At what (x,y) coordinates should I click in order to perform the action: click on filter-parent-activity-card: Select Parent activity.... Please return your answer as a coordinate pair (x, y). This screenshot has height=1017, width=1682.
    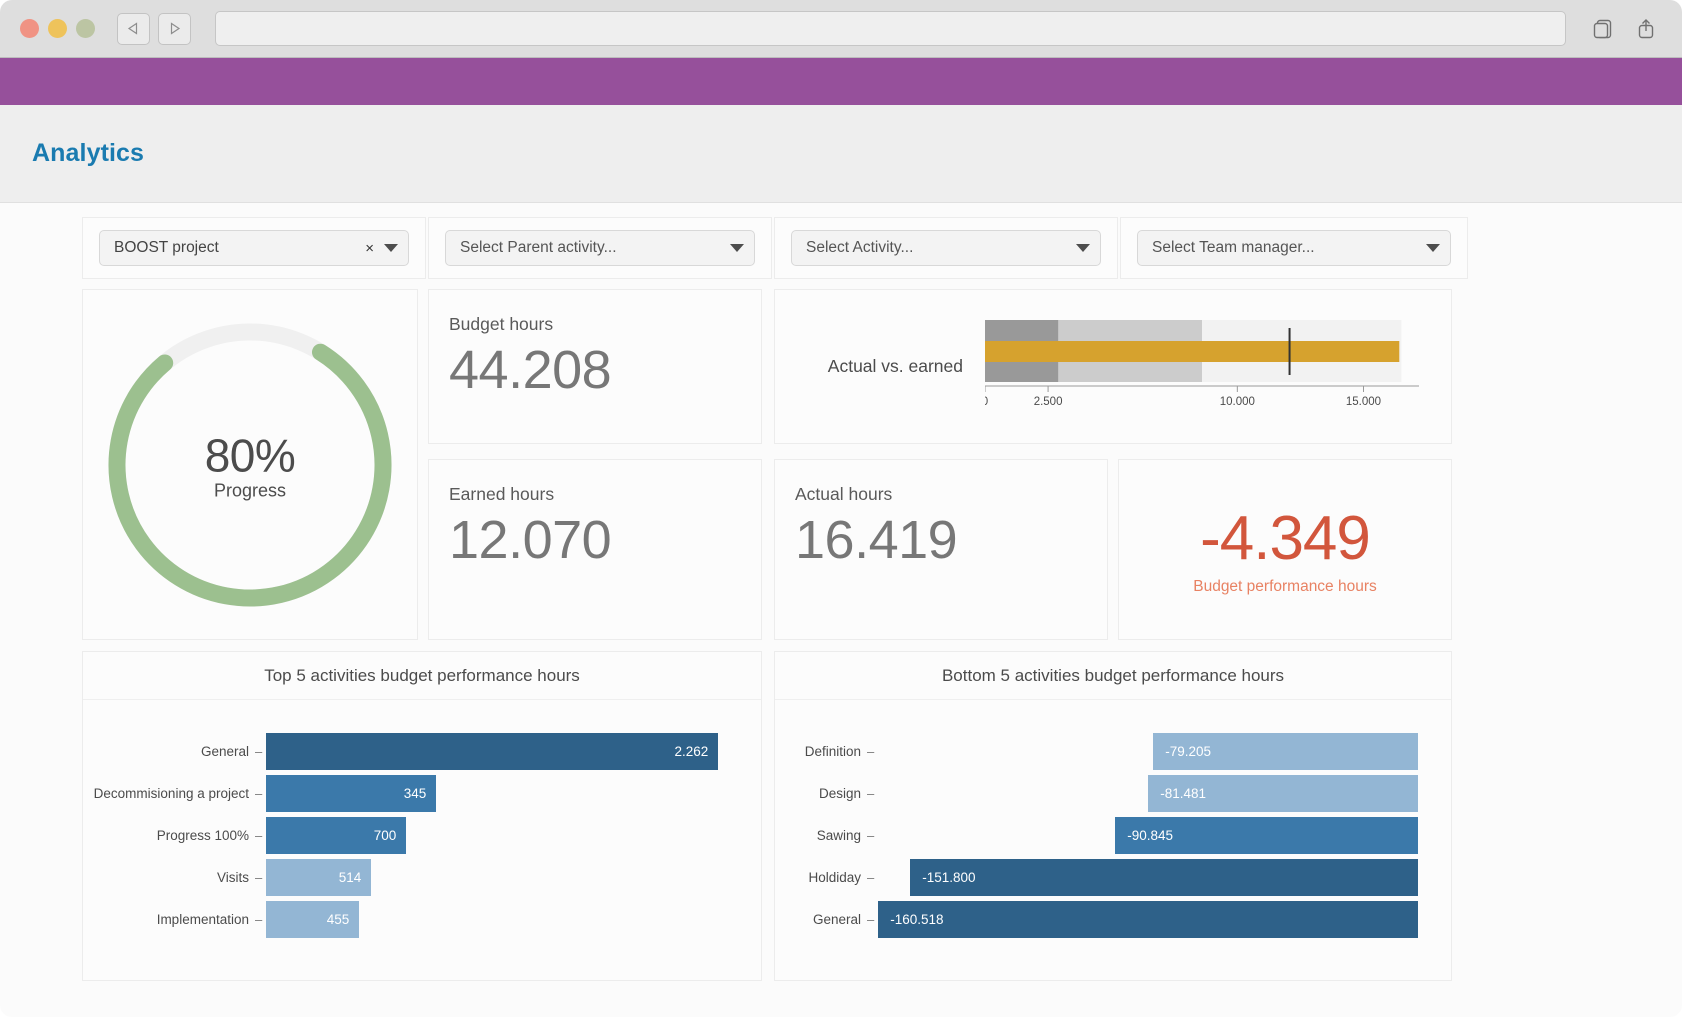
    Looking at the image, I should click on (600, 248).